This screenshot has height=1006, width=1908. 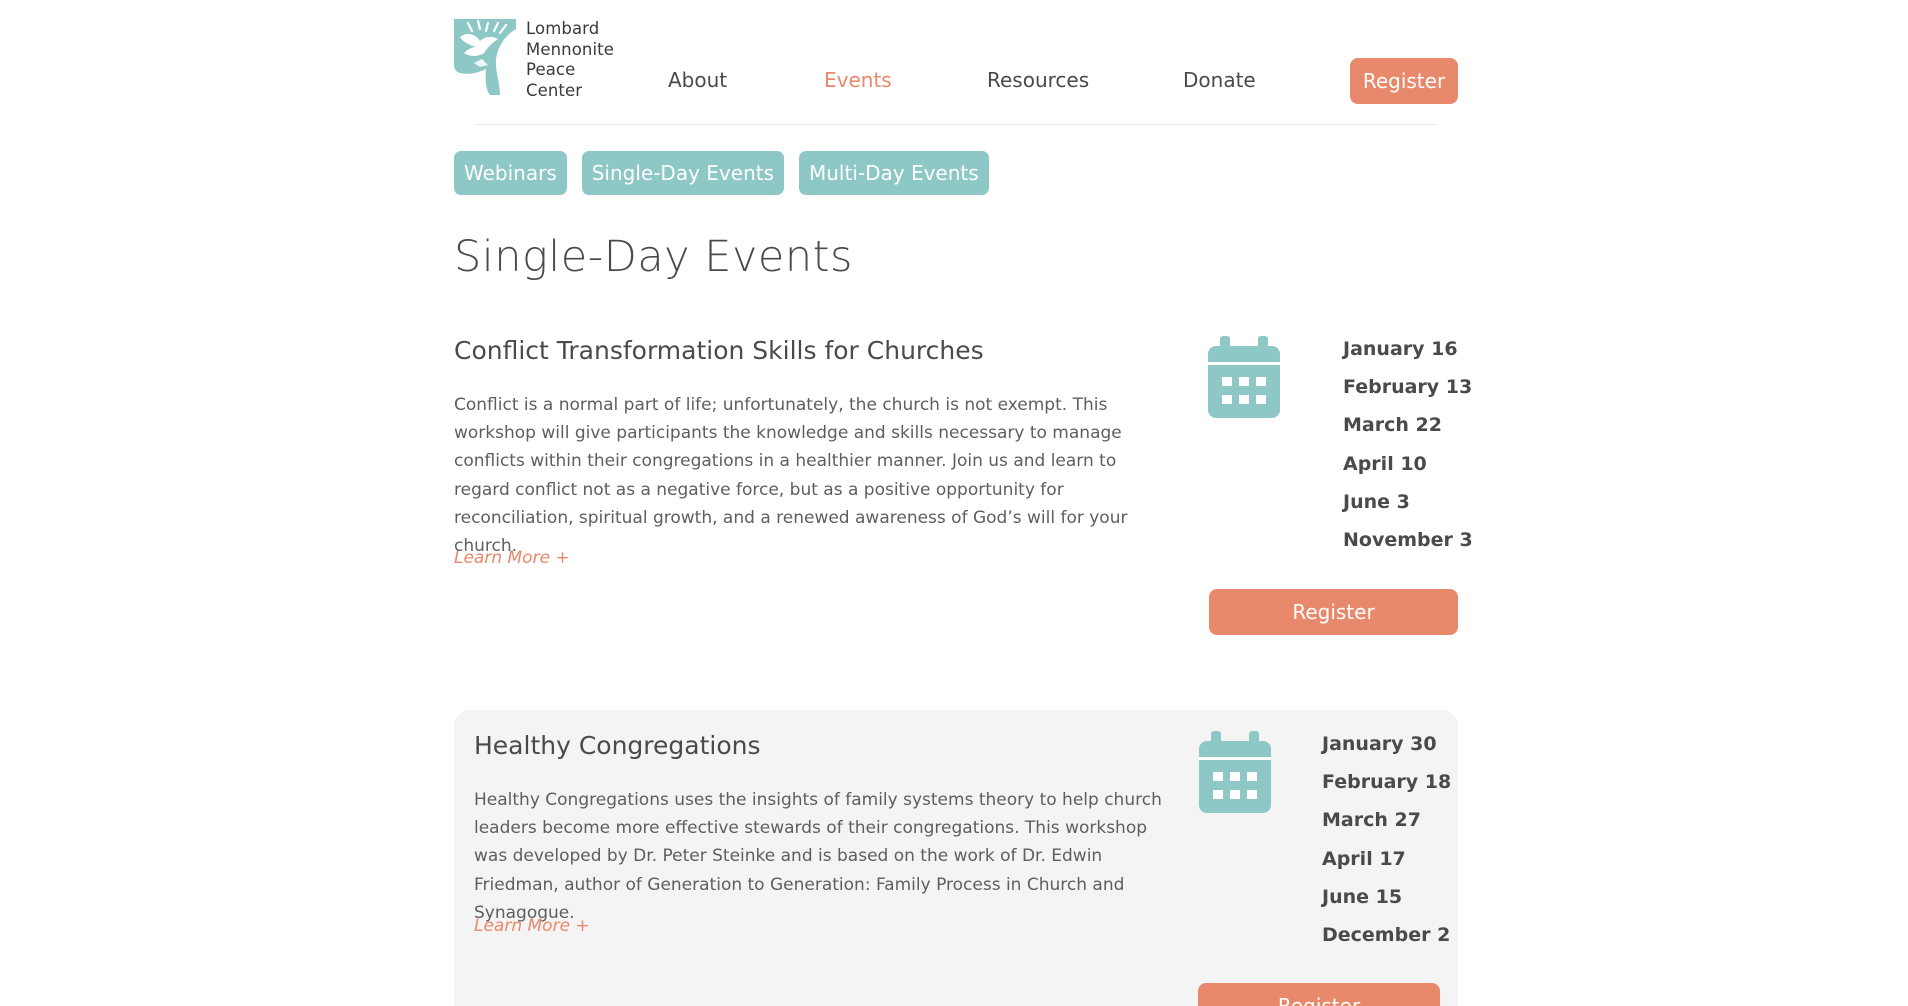 What do you see at coordinates (563, 28) in the screenshot?
I see `logo-line: Lombard` at bounding box center [563, 28].